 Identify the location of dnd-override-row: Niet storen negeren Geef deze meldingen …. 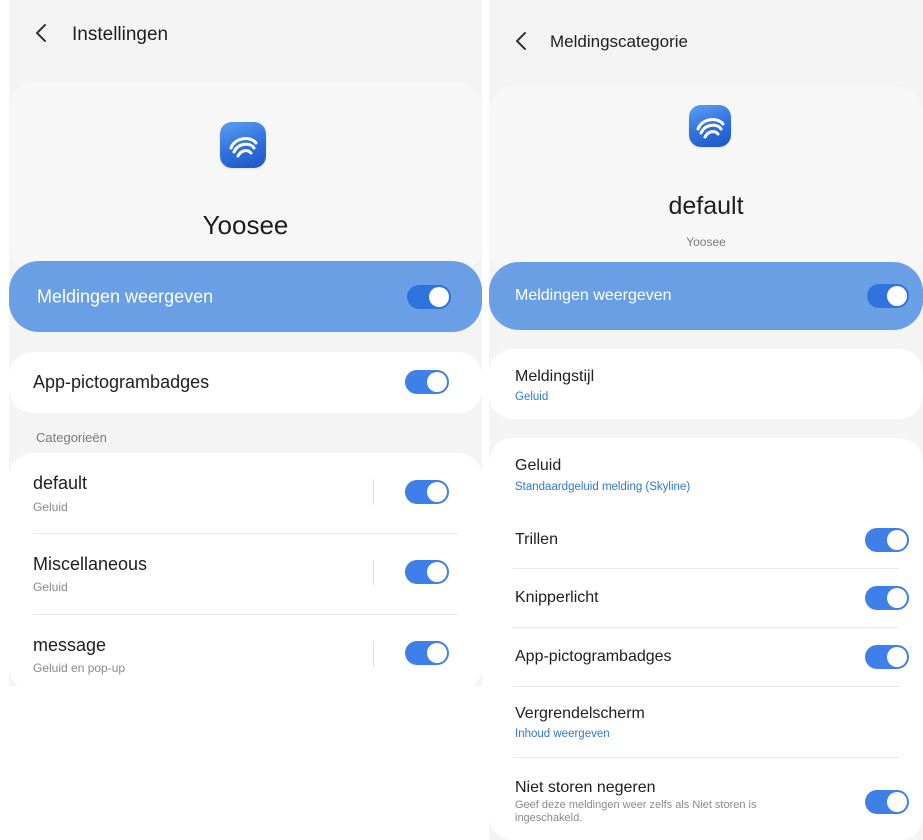
(706, 799).